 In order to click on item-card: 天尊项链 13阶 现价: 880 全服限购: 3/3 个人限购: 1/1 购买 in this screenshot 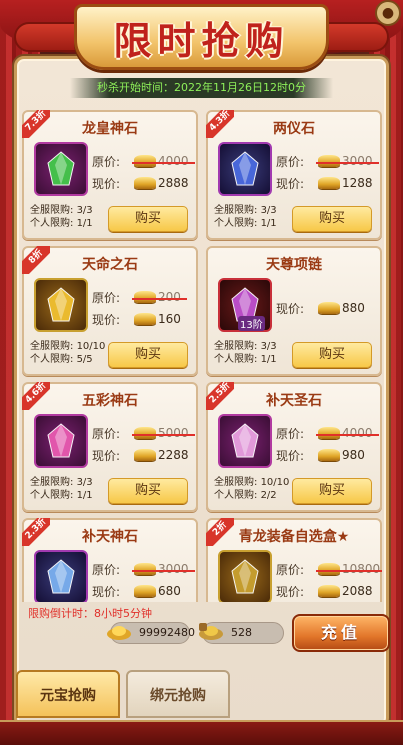, I will do `click(294, 311)`.